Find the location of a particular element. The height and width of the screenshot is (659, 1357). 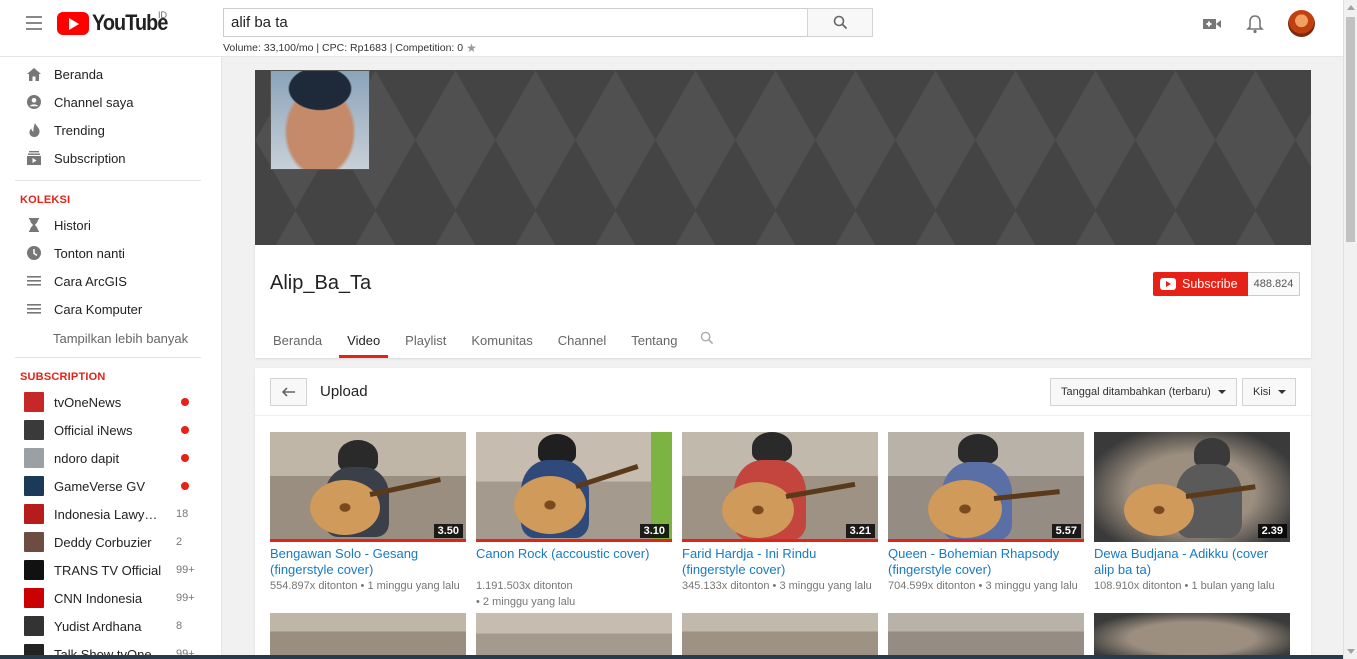

search-bar is located at coordinates (548, 22).